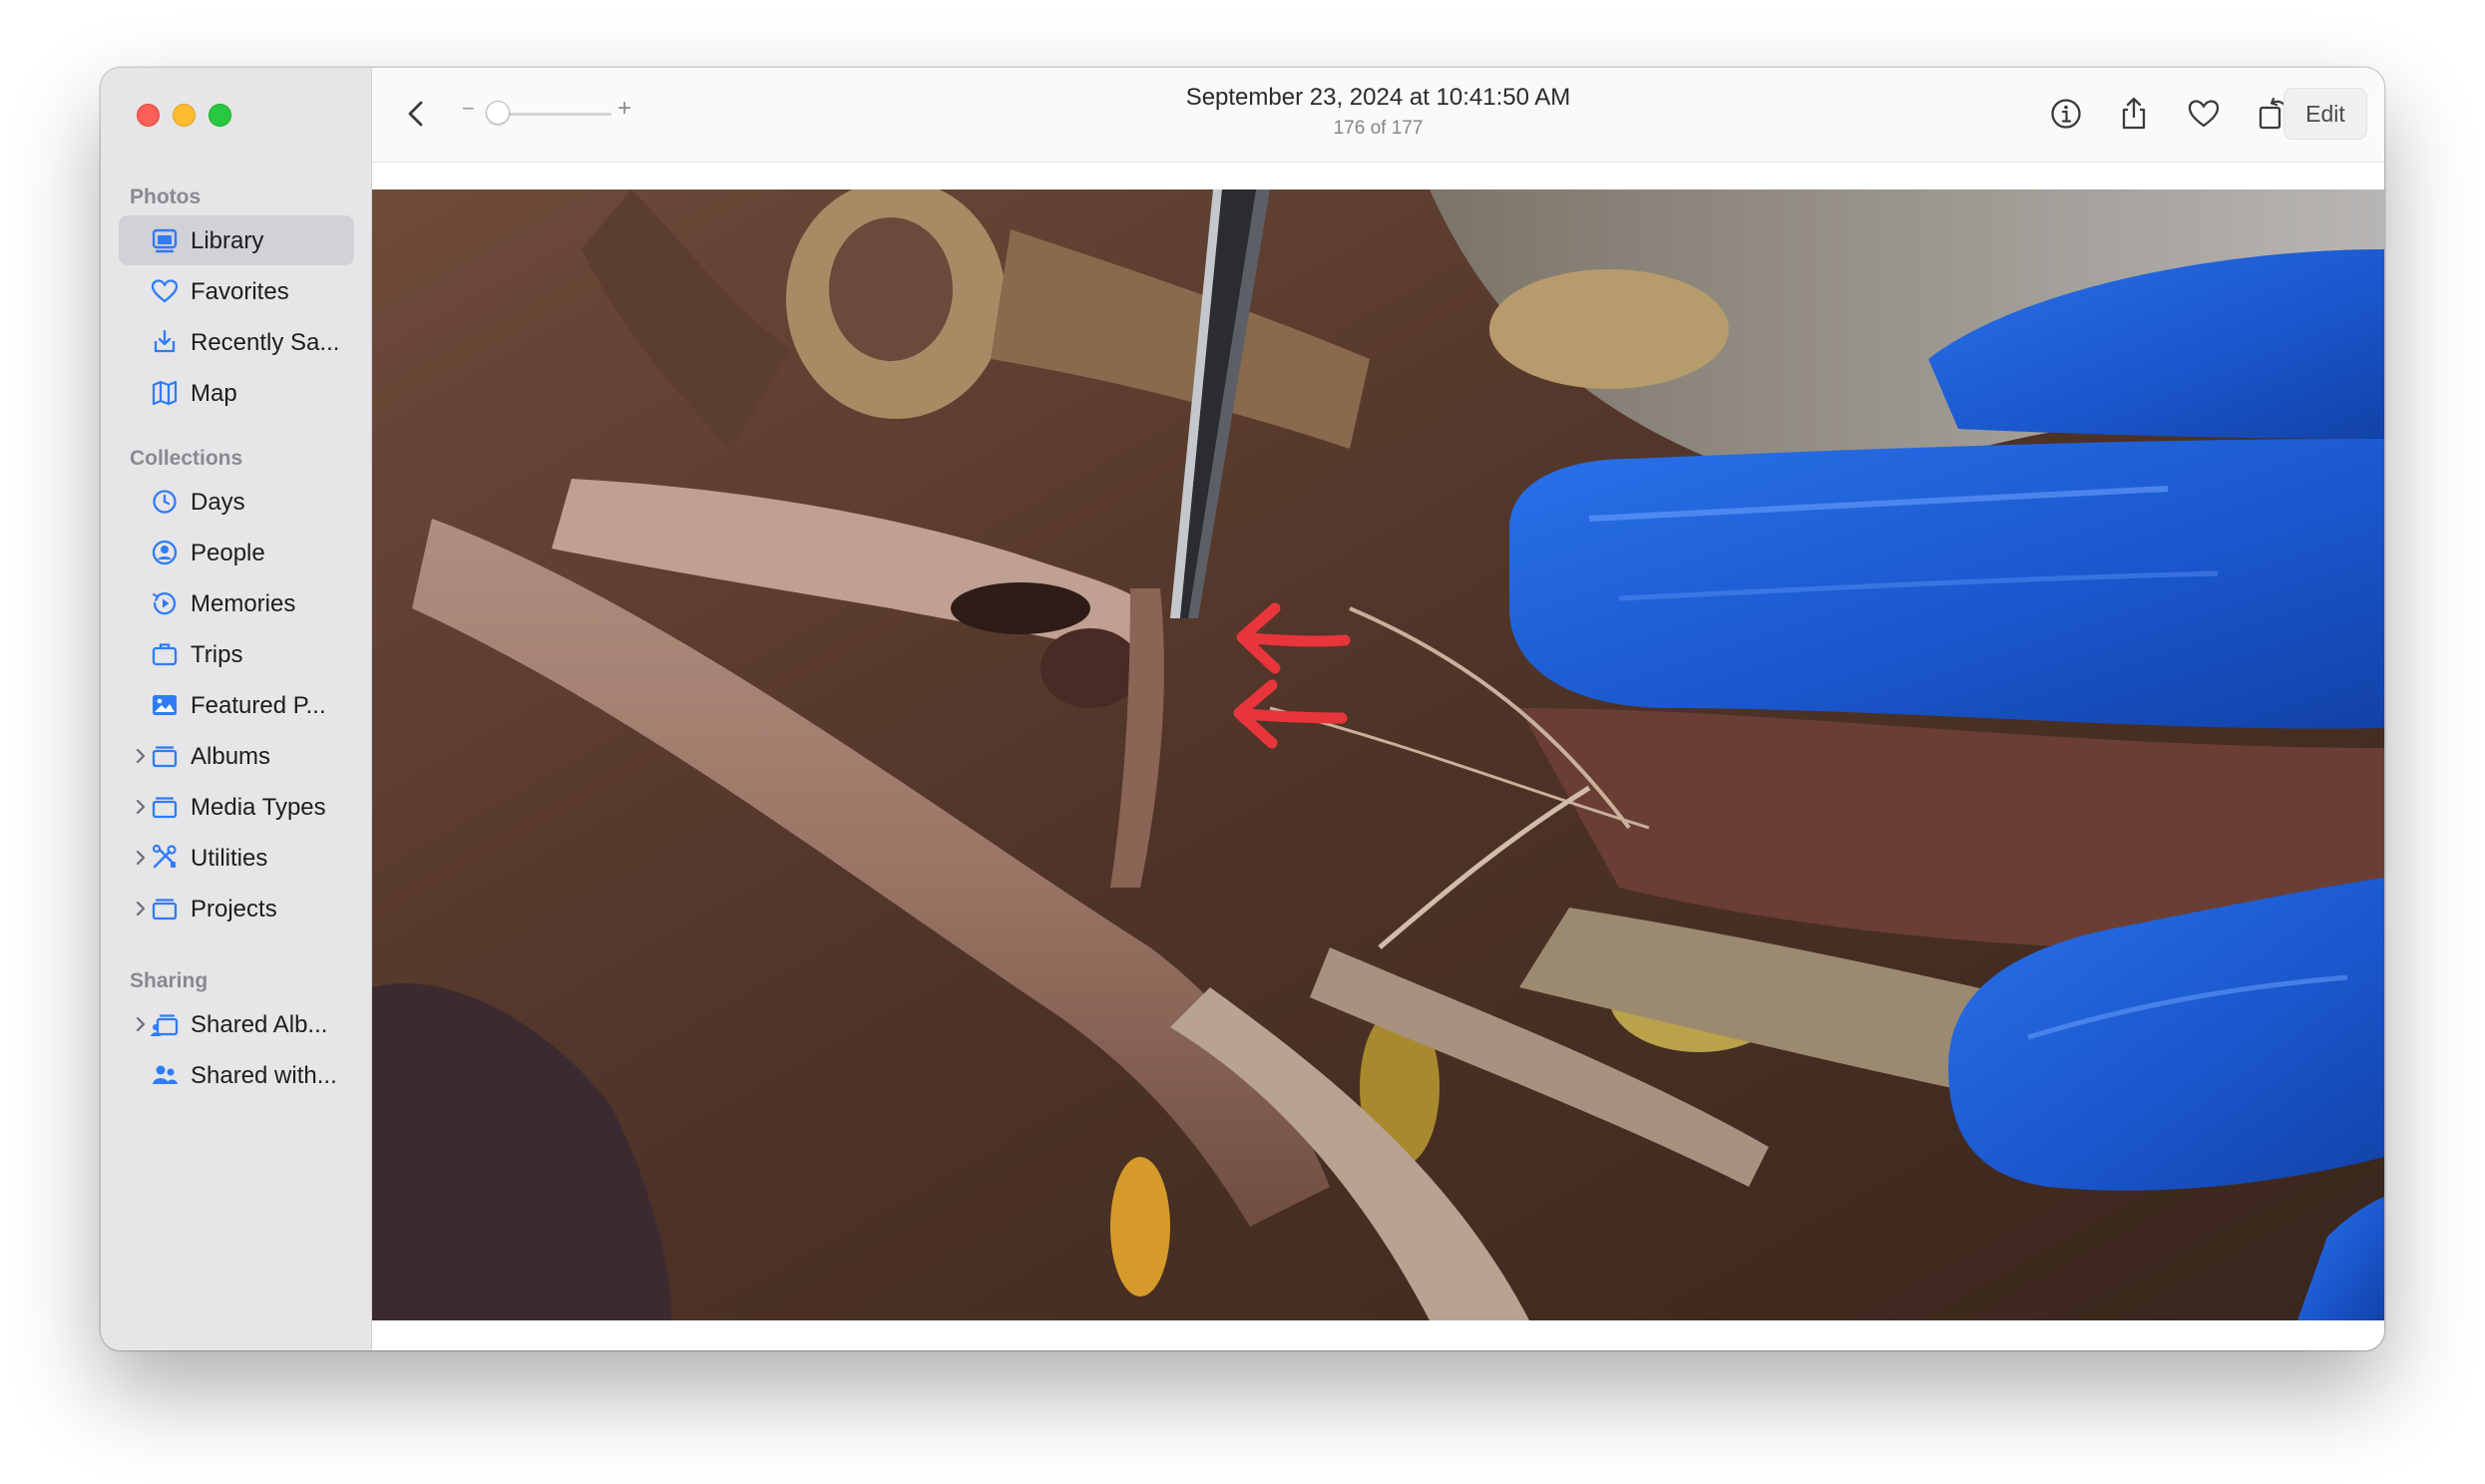 The width and height of the screenshot is (2485, 1484). I want to click on clock-icon, so click(165, 502).